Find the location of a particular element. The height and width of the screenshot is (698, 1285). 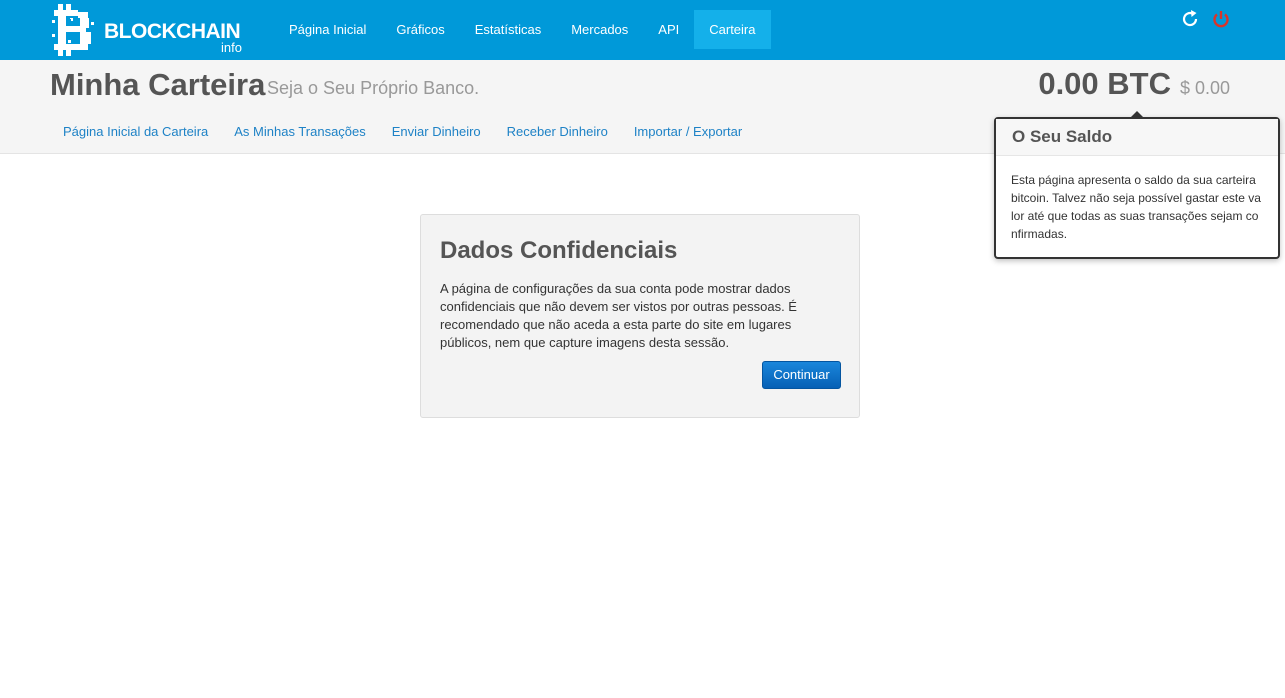

subnav-item-receive: Receber Dinheiro is located at coordinates (557, 132).